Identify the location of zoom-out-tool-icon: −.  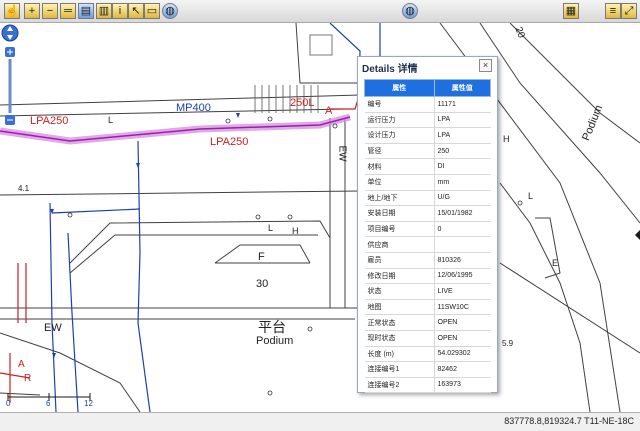
(50, 11).